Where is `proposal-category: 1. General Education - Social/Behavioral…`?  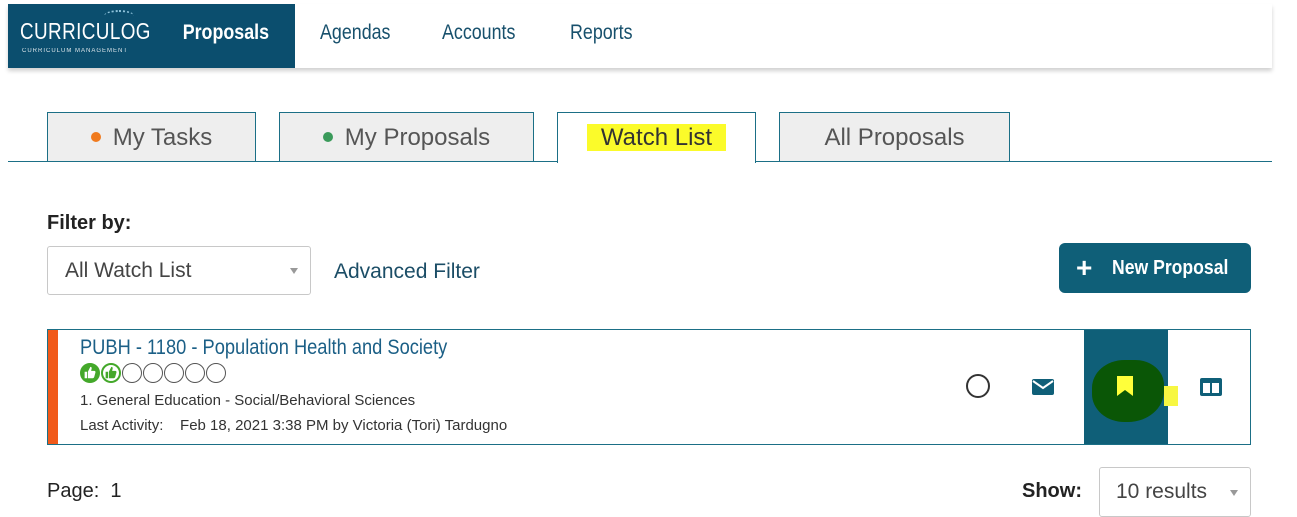
proposal-category: 1. General Education - Social/Behavioral… is located at coordinates (248, 400).